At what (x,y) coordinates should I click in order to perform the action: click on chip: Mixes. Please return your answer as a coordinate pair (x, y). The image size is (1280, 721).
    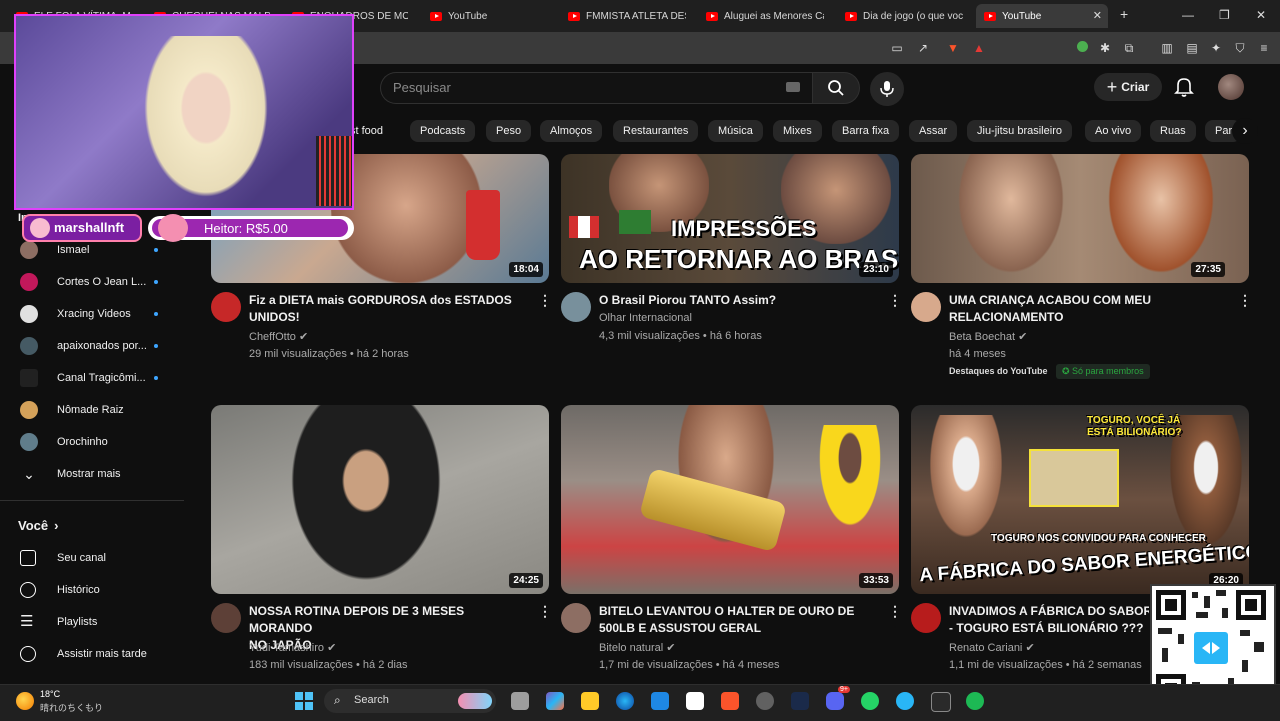
    Looking at the image, I should click on (797, 131).